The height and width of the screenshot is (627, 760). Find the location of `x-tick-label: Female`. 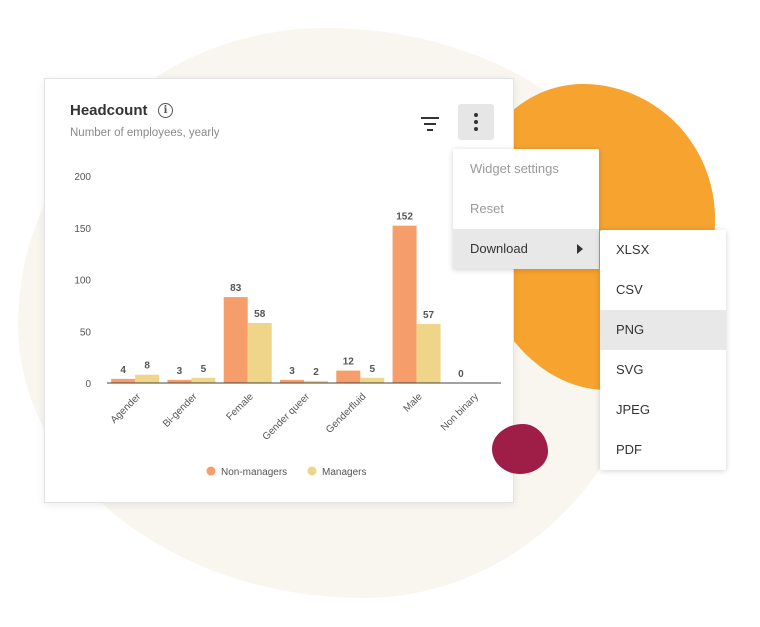

x-tick-label: Female is located at coordinates (240, 407).